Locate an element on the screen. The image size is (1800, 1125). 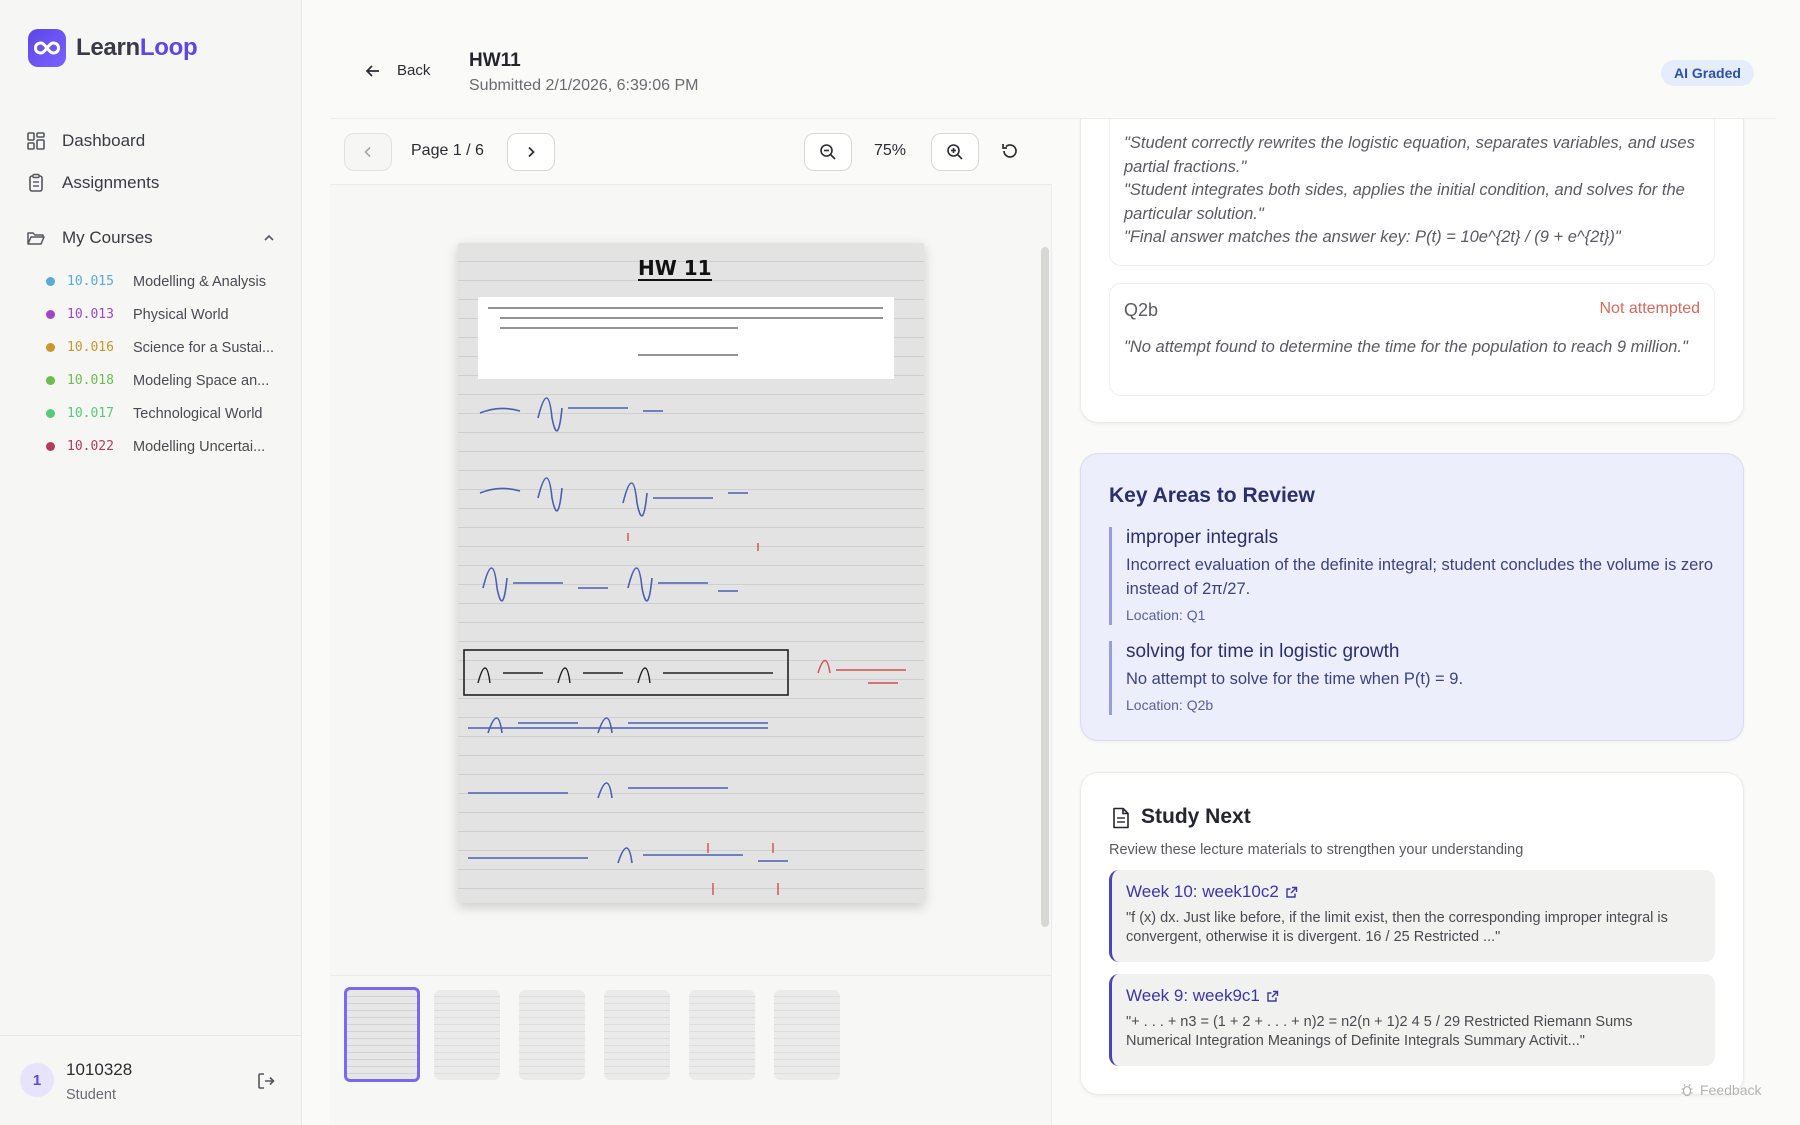
study-item-link: Week 10: week10c2 is located at coordinates (1202, 892).